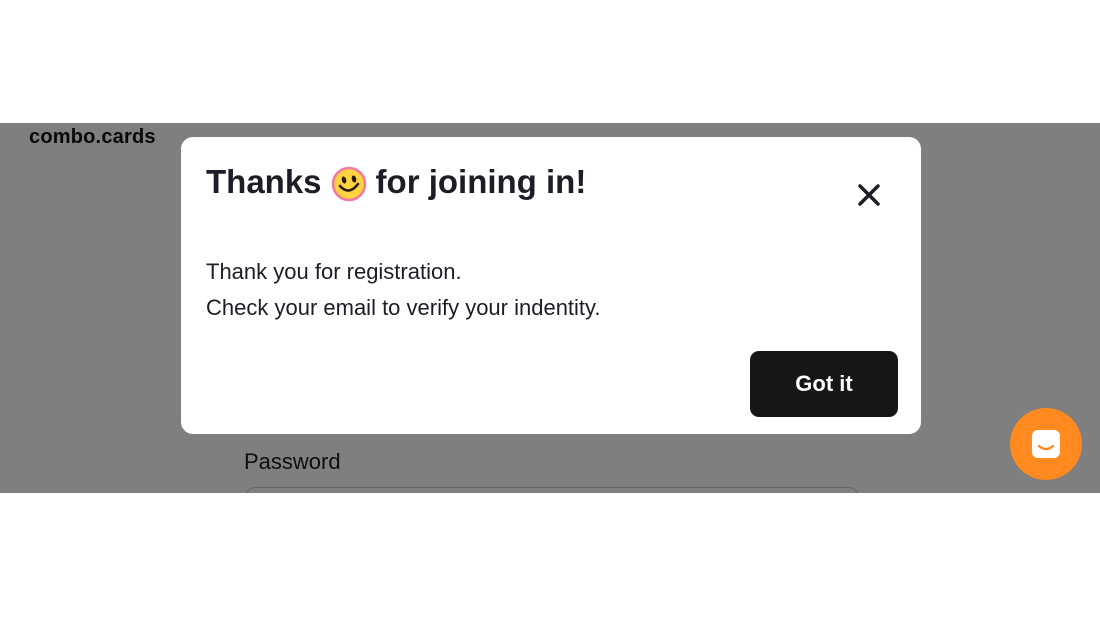 This screenshot has width=1100, height=619. Describe the element at coordinates (824, 384) in the screenshot. I see `got-it-button: Got it` at that location.